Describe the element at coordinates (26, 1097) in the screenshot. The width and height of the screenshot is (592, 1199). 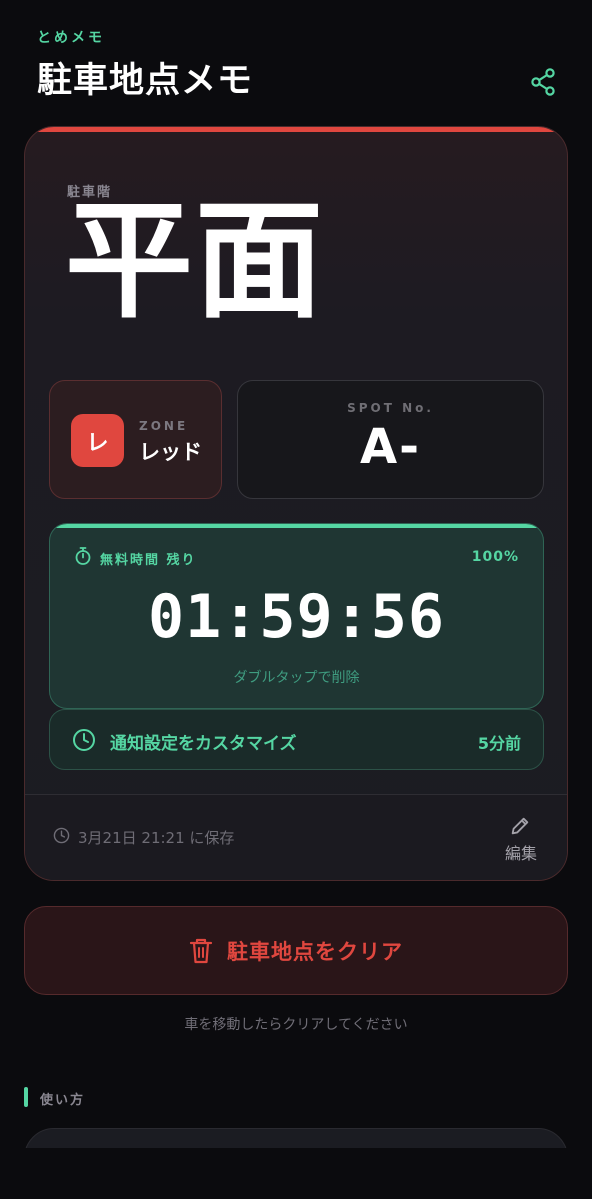
I see `section-accent-bar` at that location.